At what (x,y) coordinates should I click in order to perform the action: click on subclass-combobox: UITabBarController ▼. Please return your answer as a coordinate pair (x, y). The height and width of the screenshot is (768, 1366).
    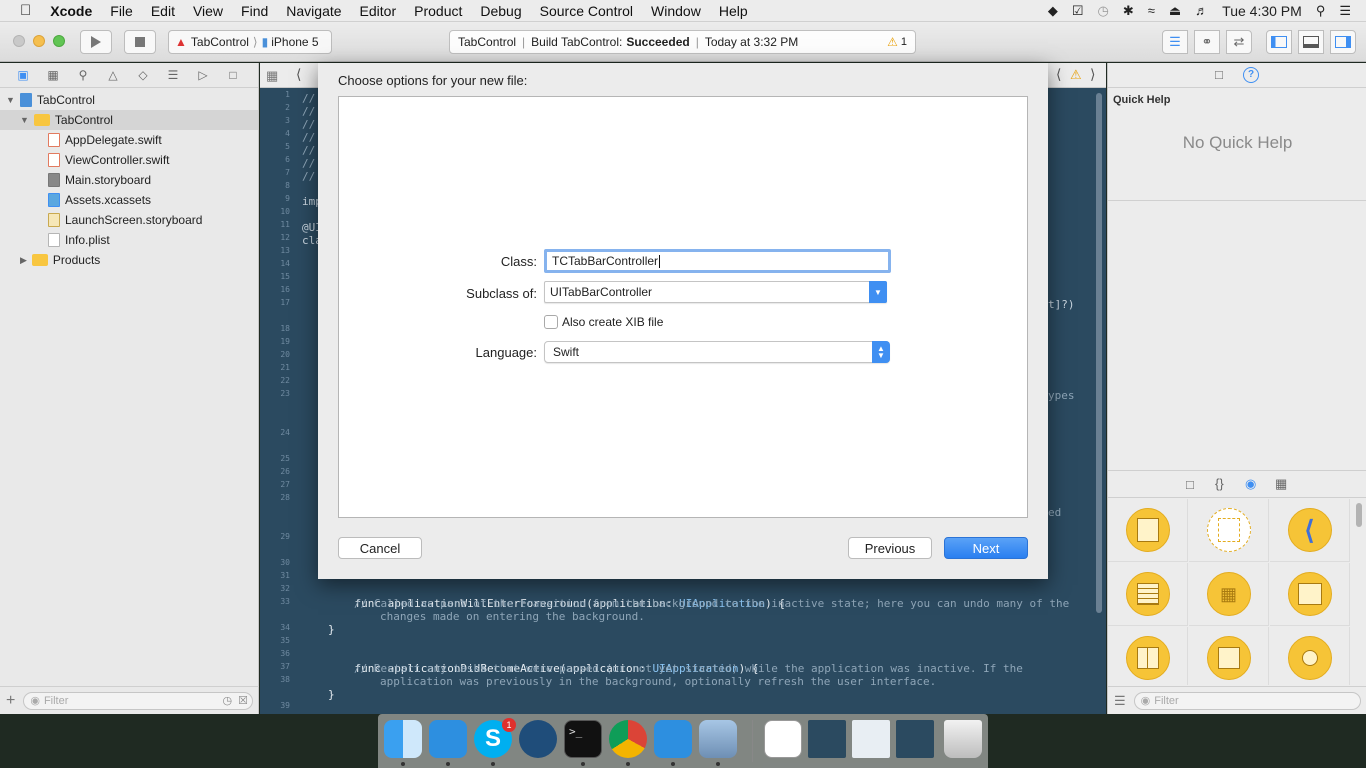
    Looking at the image, I should click on (715, 292).